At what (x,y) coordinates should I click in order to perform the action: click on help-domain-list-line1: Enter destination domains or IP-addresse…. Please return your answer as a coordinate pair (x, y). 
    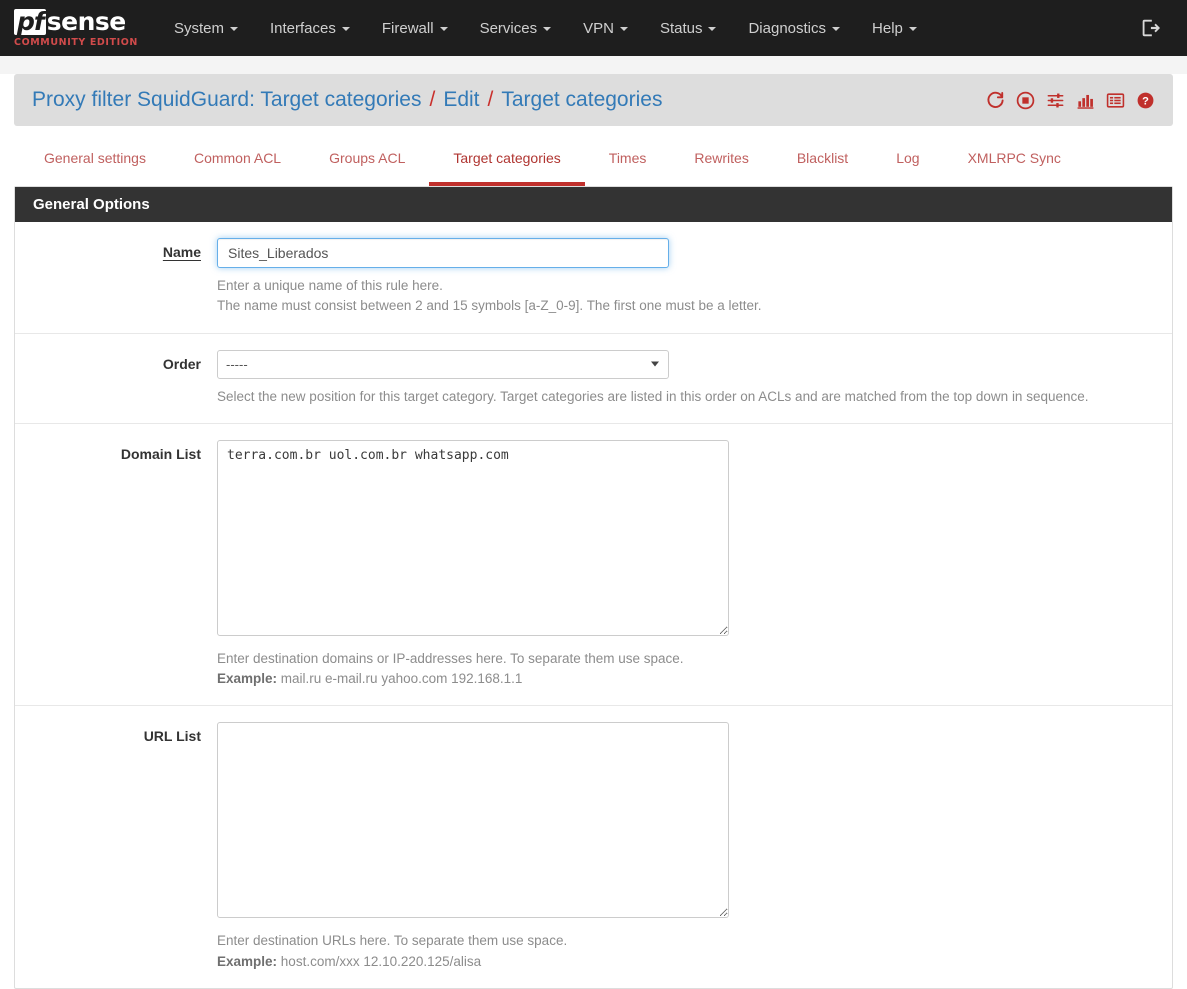
    Looking at the image, I should click on (450, 658).